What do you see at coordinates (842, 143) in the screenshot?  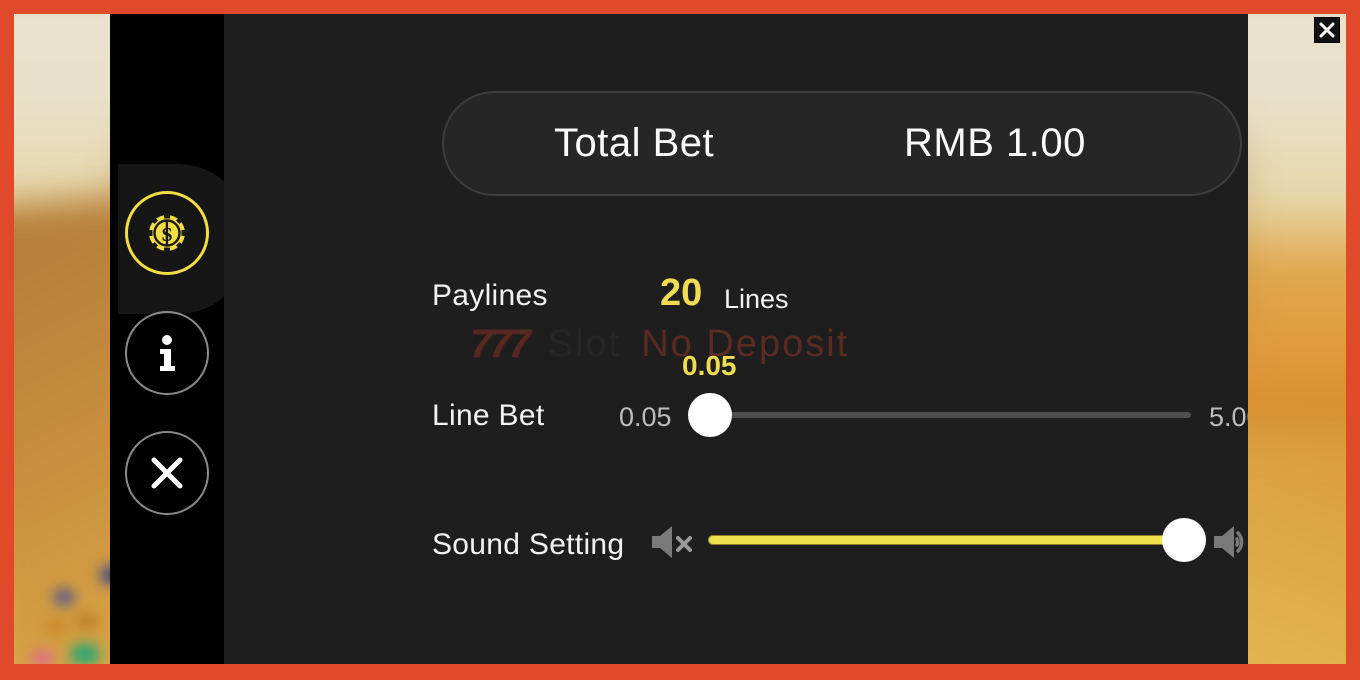 I see `total-bet-display: Total Bet RMB 1.00` at bounding box center [842, 143].